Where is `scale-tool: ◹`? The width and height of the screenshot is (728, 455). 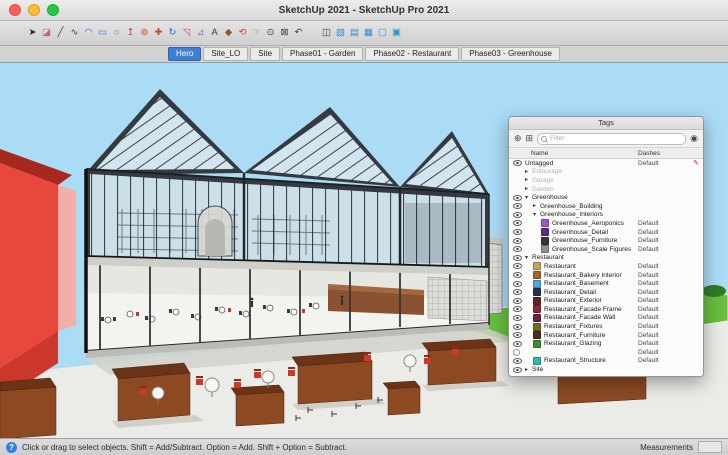
scale-tool: ◹ is located at coordinates (186, 33).